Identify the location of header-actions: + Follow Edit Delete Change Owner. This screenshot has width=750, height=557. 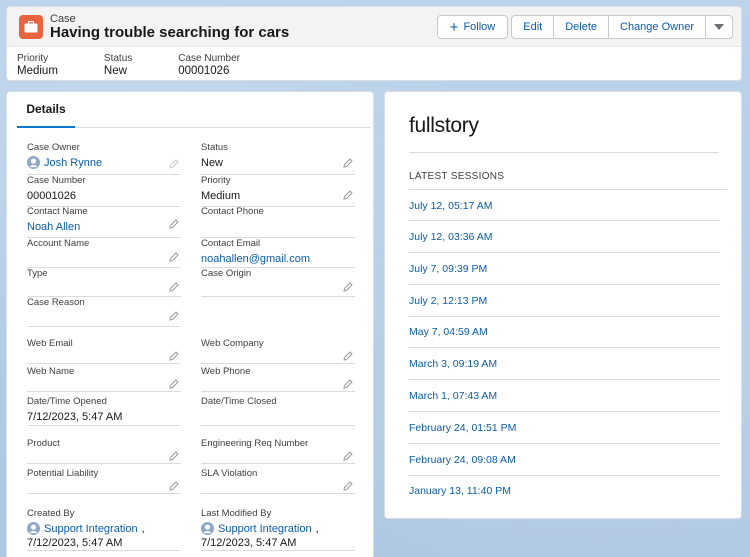
(584, 27).